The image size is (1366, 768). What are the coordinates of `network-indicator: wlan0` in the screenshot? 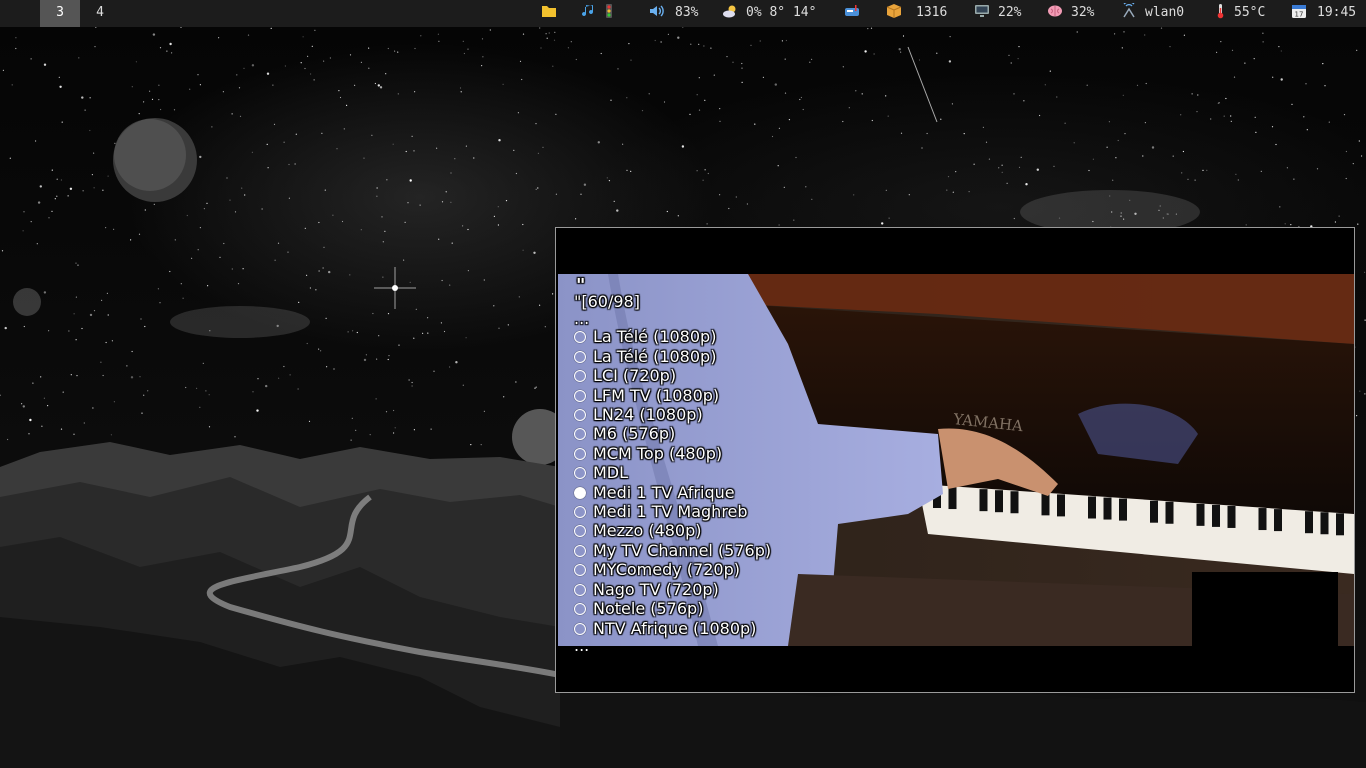 It's located at (1152, 13).